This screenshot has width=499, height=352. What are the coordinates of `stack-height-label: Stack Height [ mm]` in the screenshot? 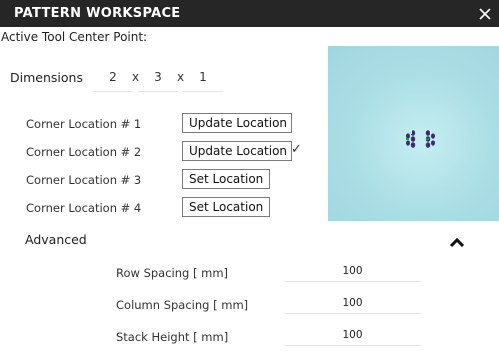 It's located at (172, 337).